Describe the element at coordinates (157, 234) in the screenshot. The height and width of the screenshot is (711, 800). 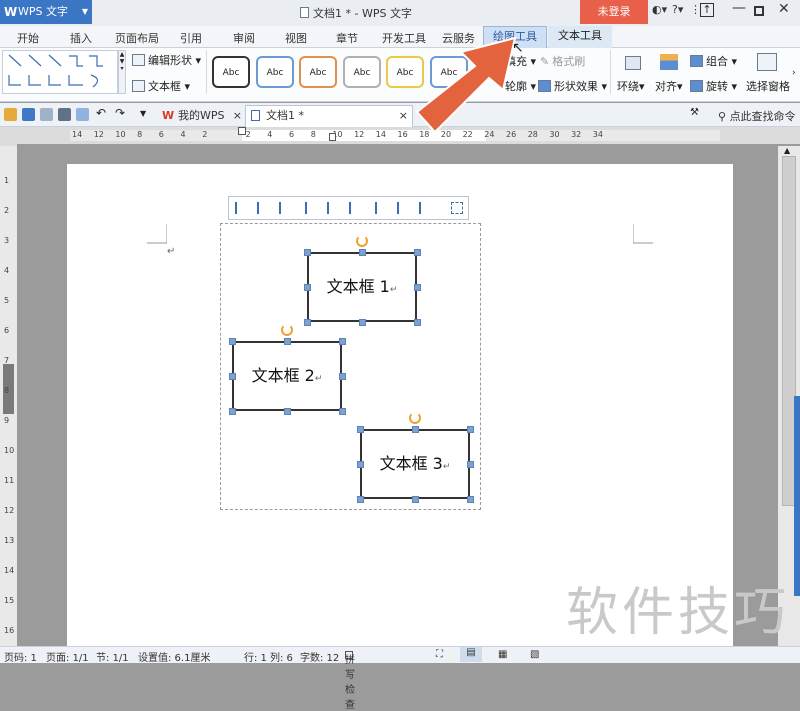
I see `margin-corner-mark` at that location.